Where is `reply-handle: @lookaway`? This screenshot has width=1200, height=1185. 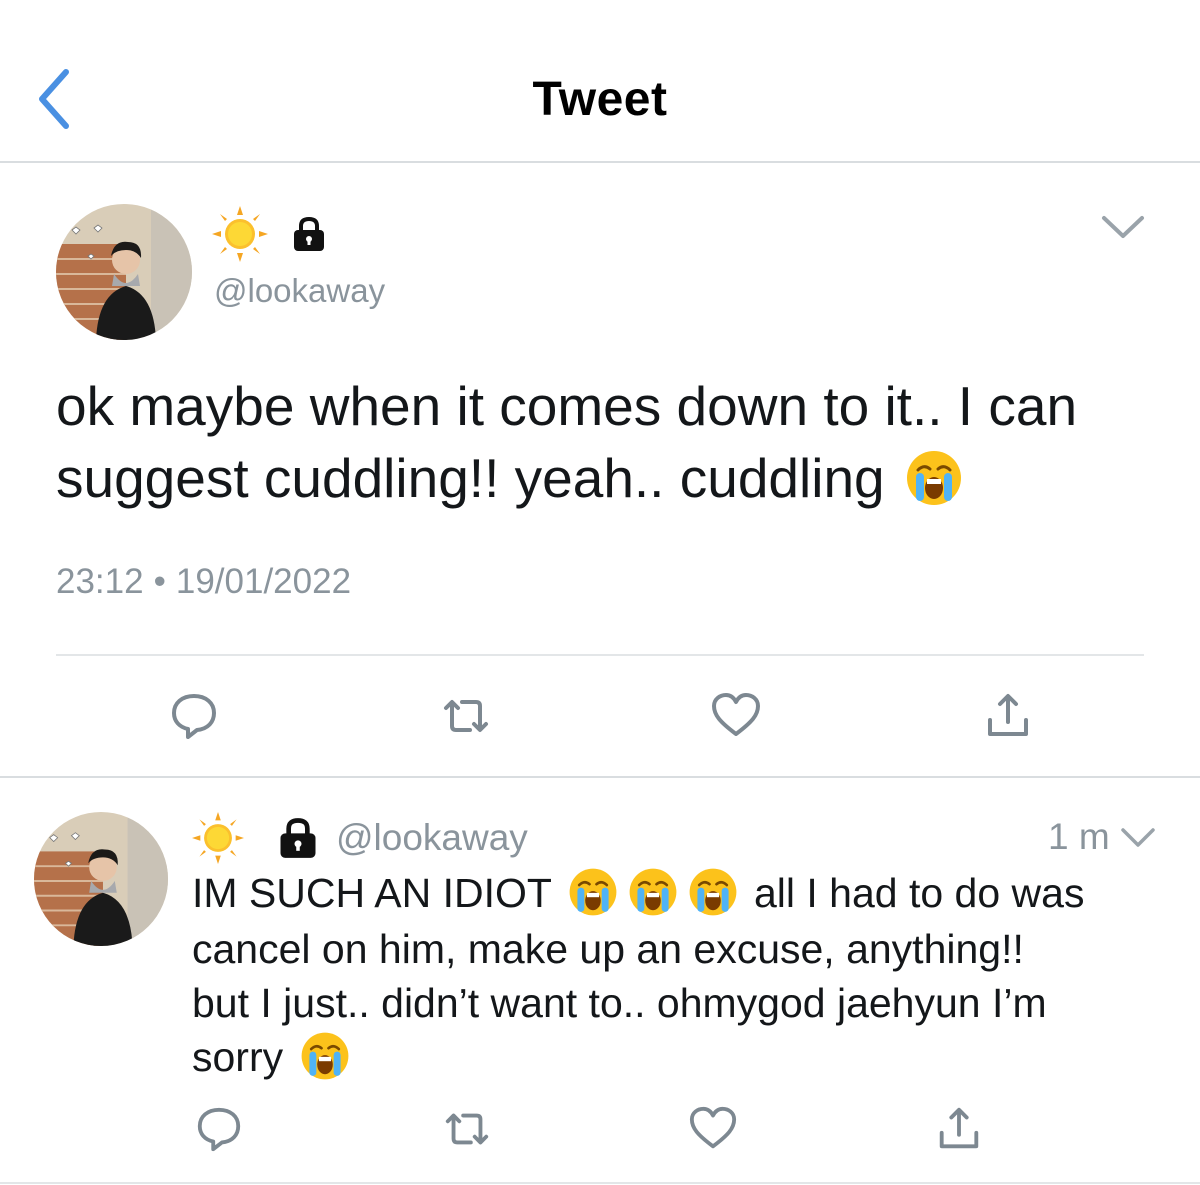 reply-handle: @lookaway is located at coordinates (432, 838).